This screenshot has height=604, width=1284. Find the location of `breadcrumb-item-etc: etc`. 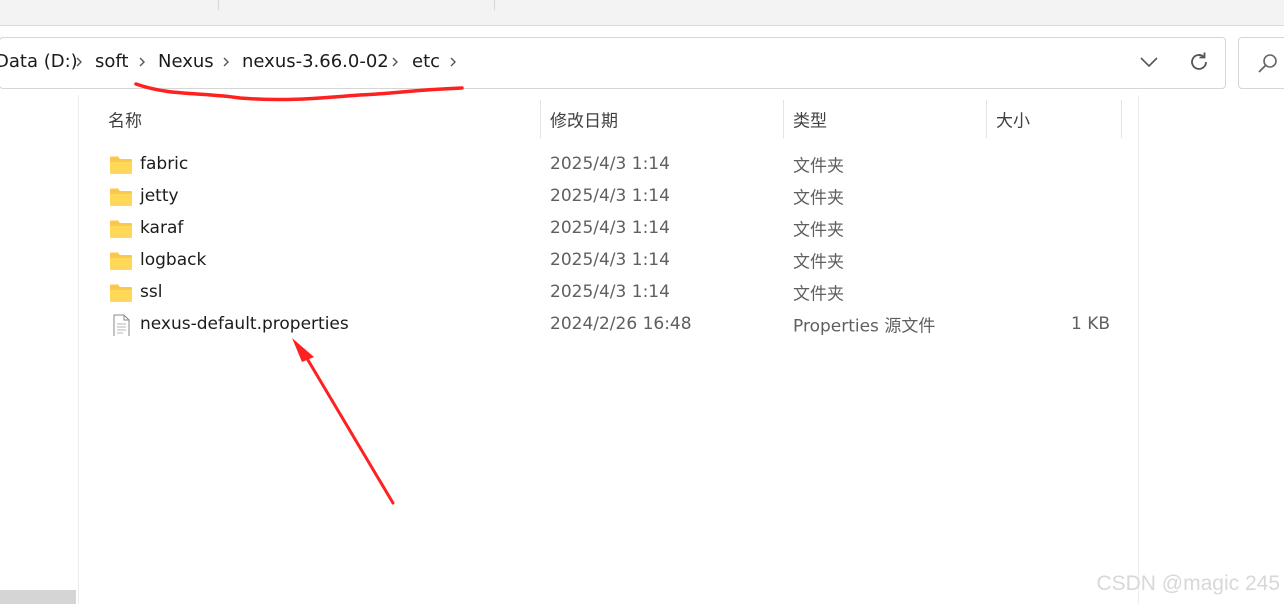

breadcrumb-item-etc: etc is located at coordinates (426, 62).